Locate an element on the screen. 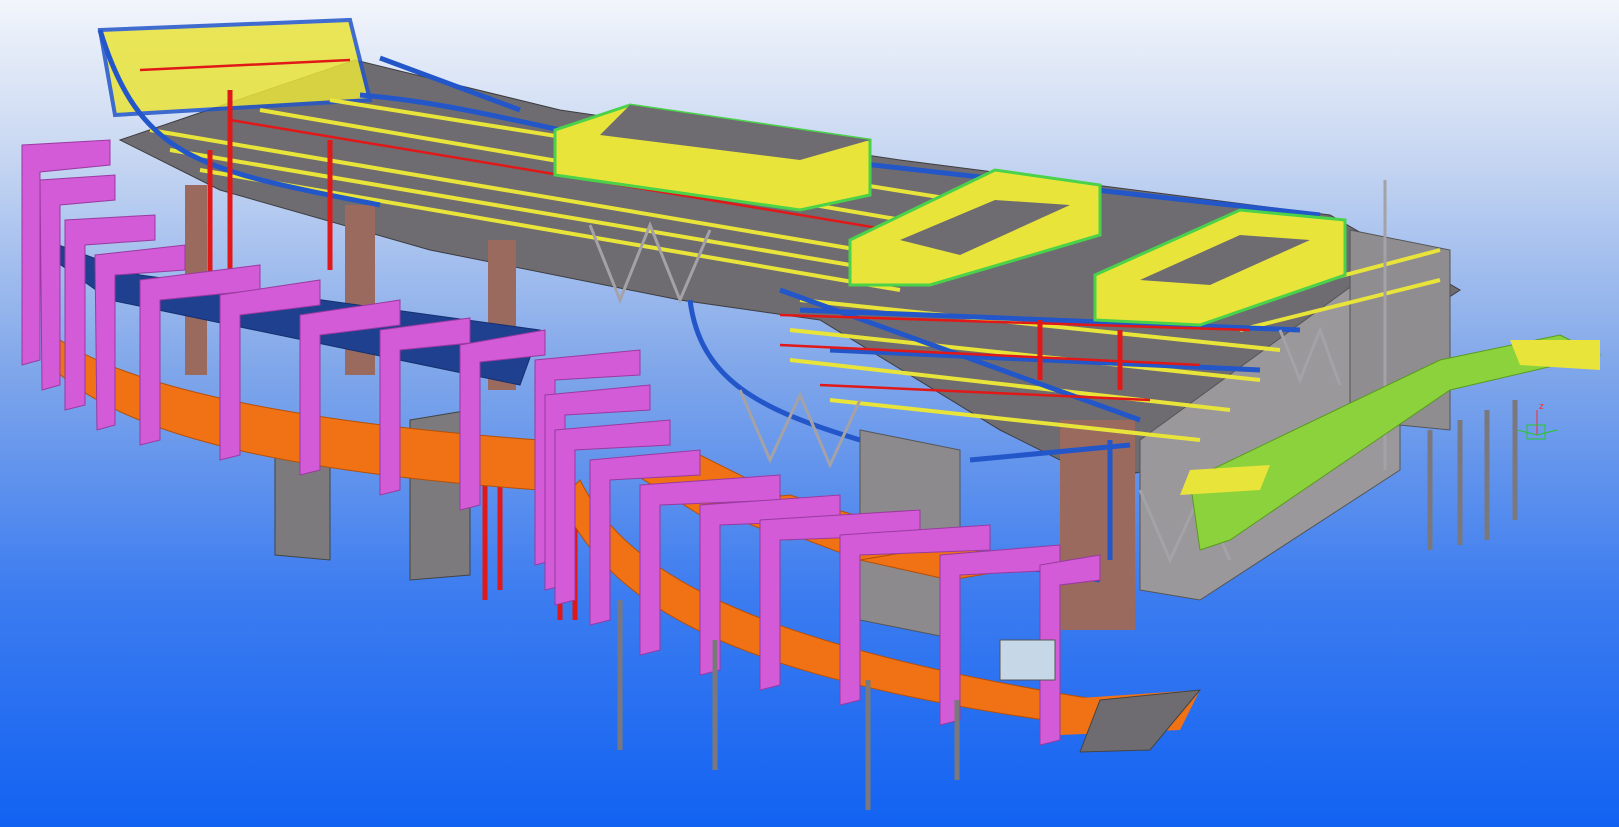  gizmo-box is located at coordinates (1536, 432).